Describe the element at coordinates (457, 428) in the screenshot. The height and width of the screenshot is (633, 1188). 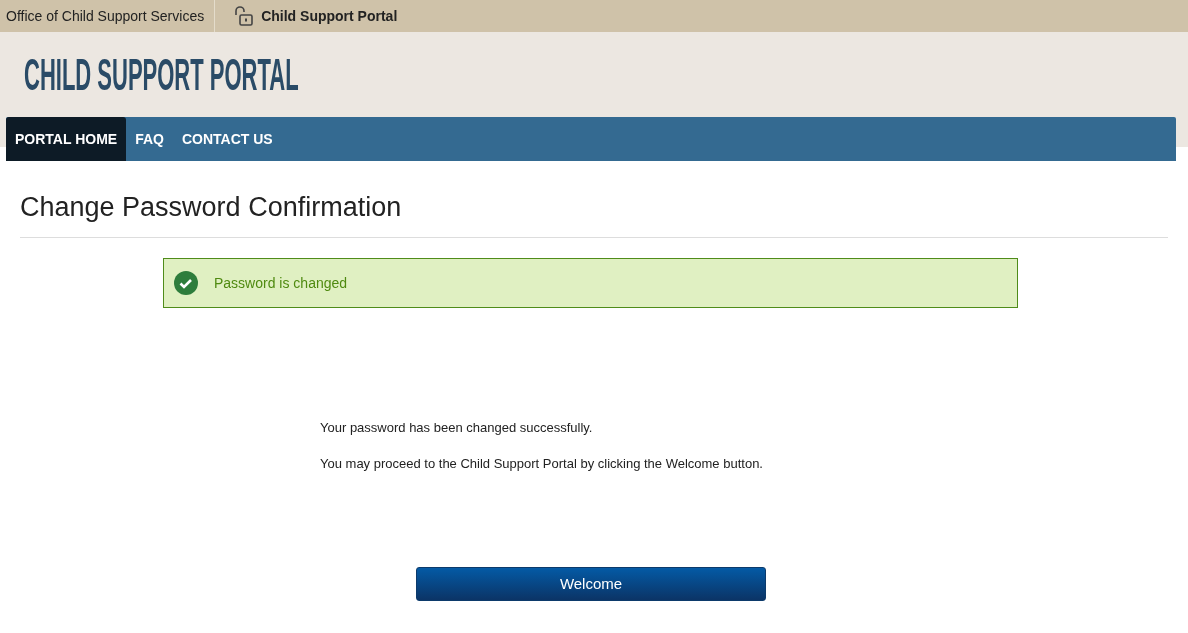
I see `message-text: Your password has been changed successfully.` at that location.